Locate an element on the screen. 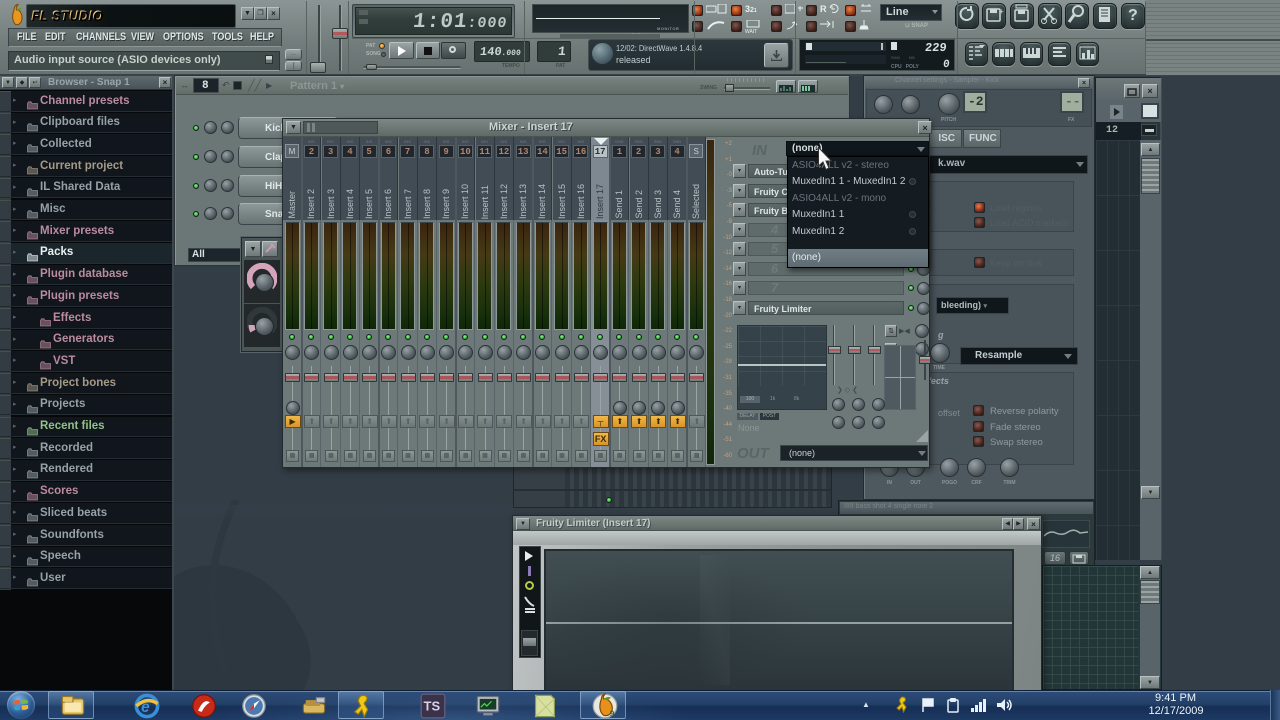 The width and height of the screenshot is (1280, 720). svg-text: TS is located at coordinates (432, 706).